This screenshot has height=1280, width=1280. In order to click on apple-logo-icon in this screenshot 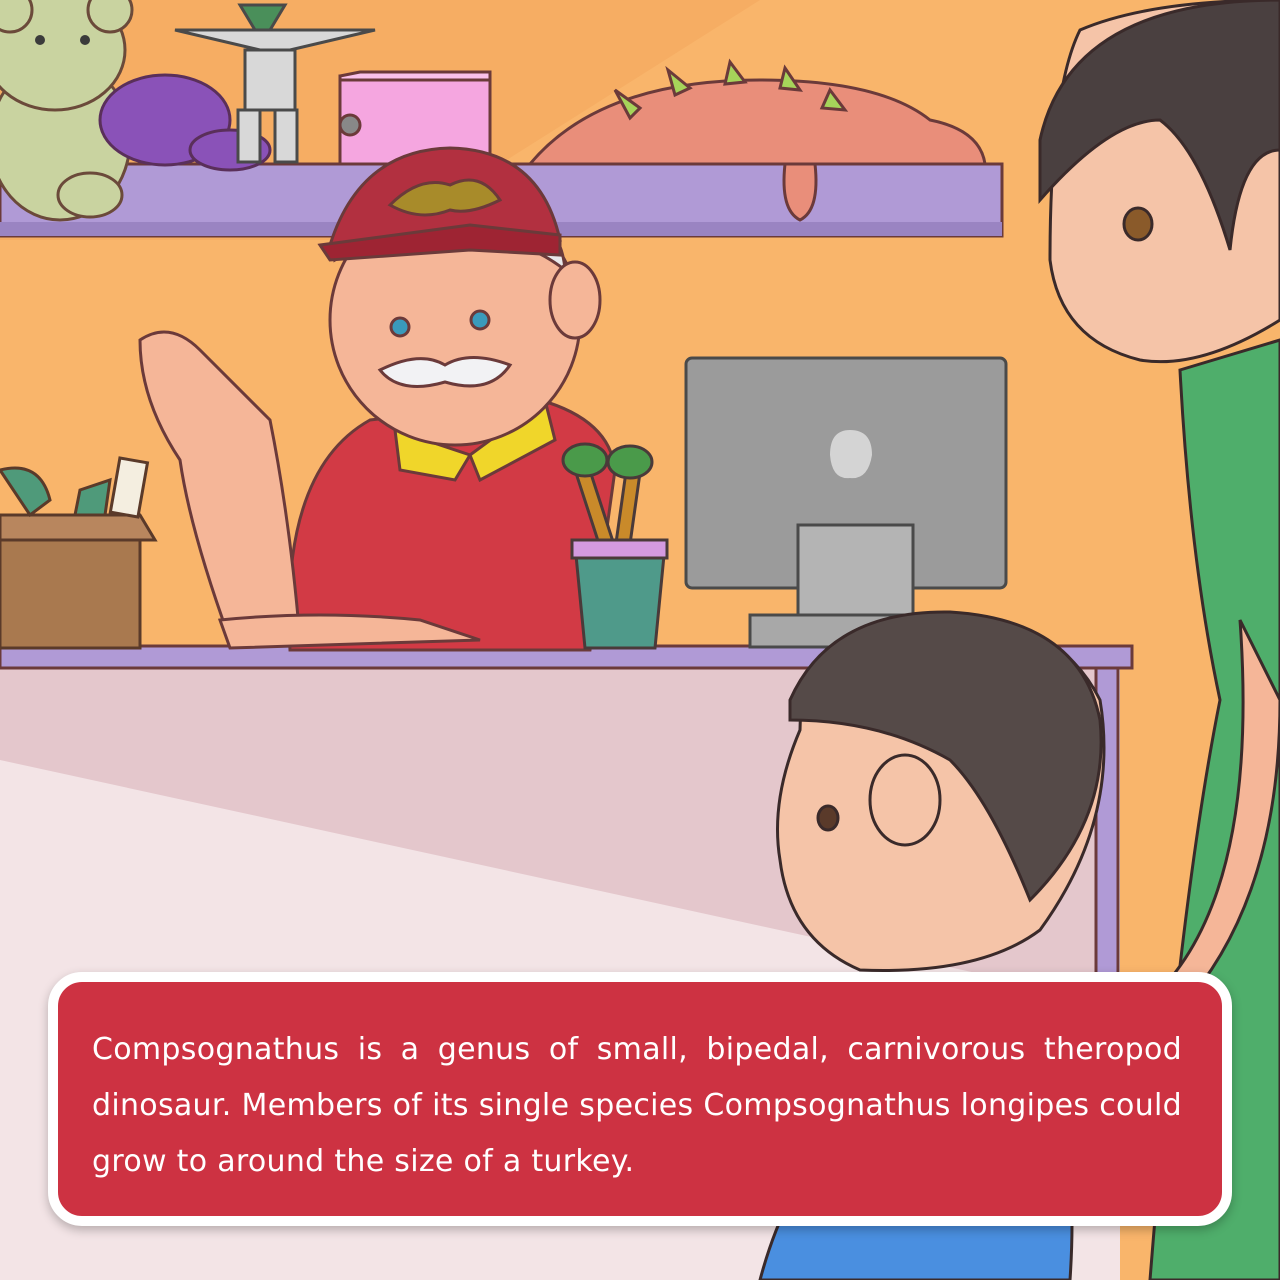, I will do `click(851, 454)`.